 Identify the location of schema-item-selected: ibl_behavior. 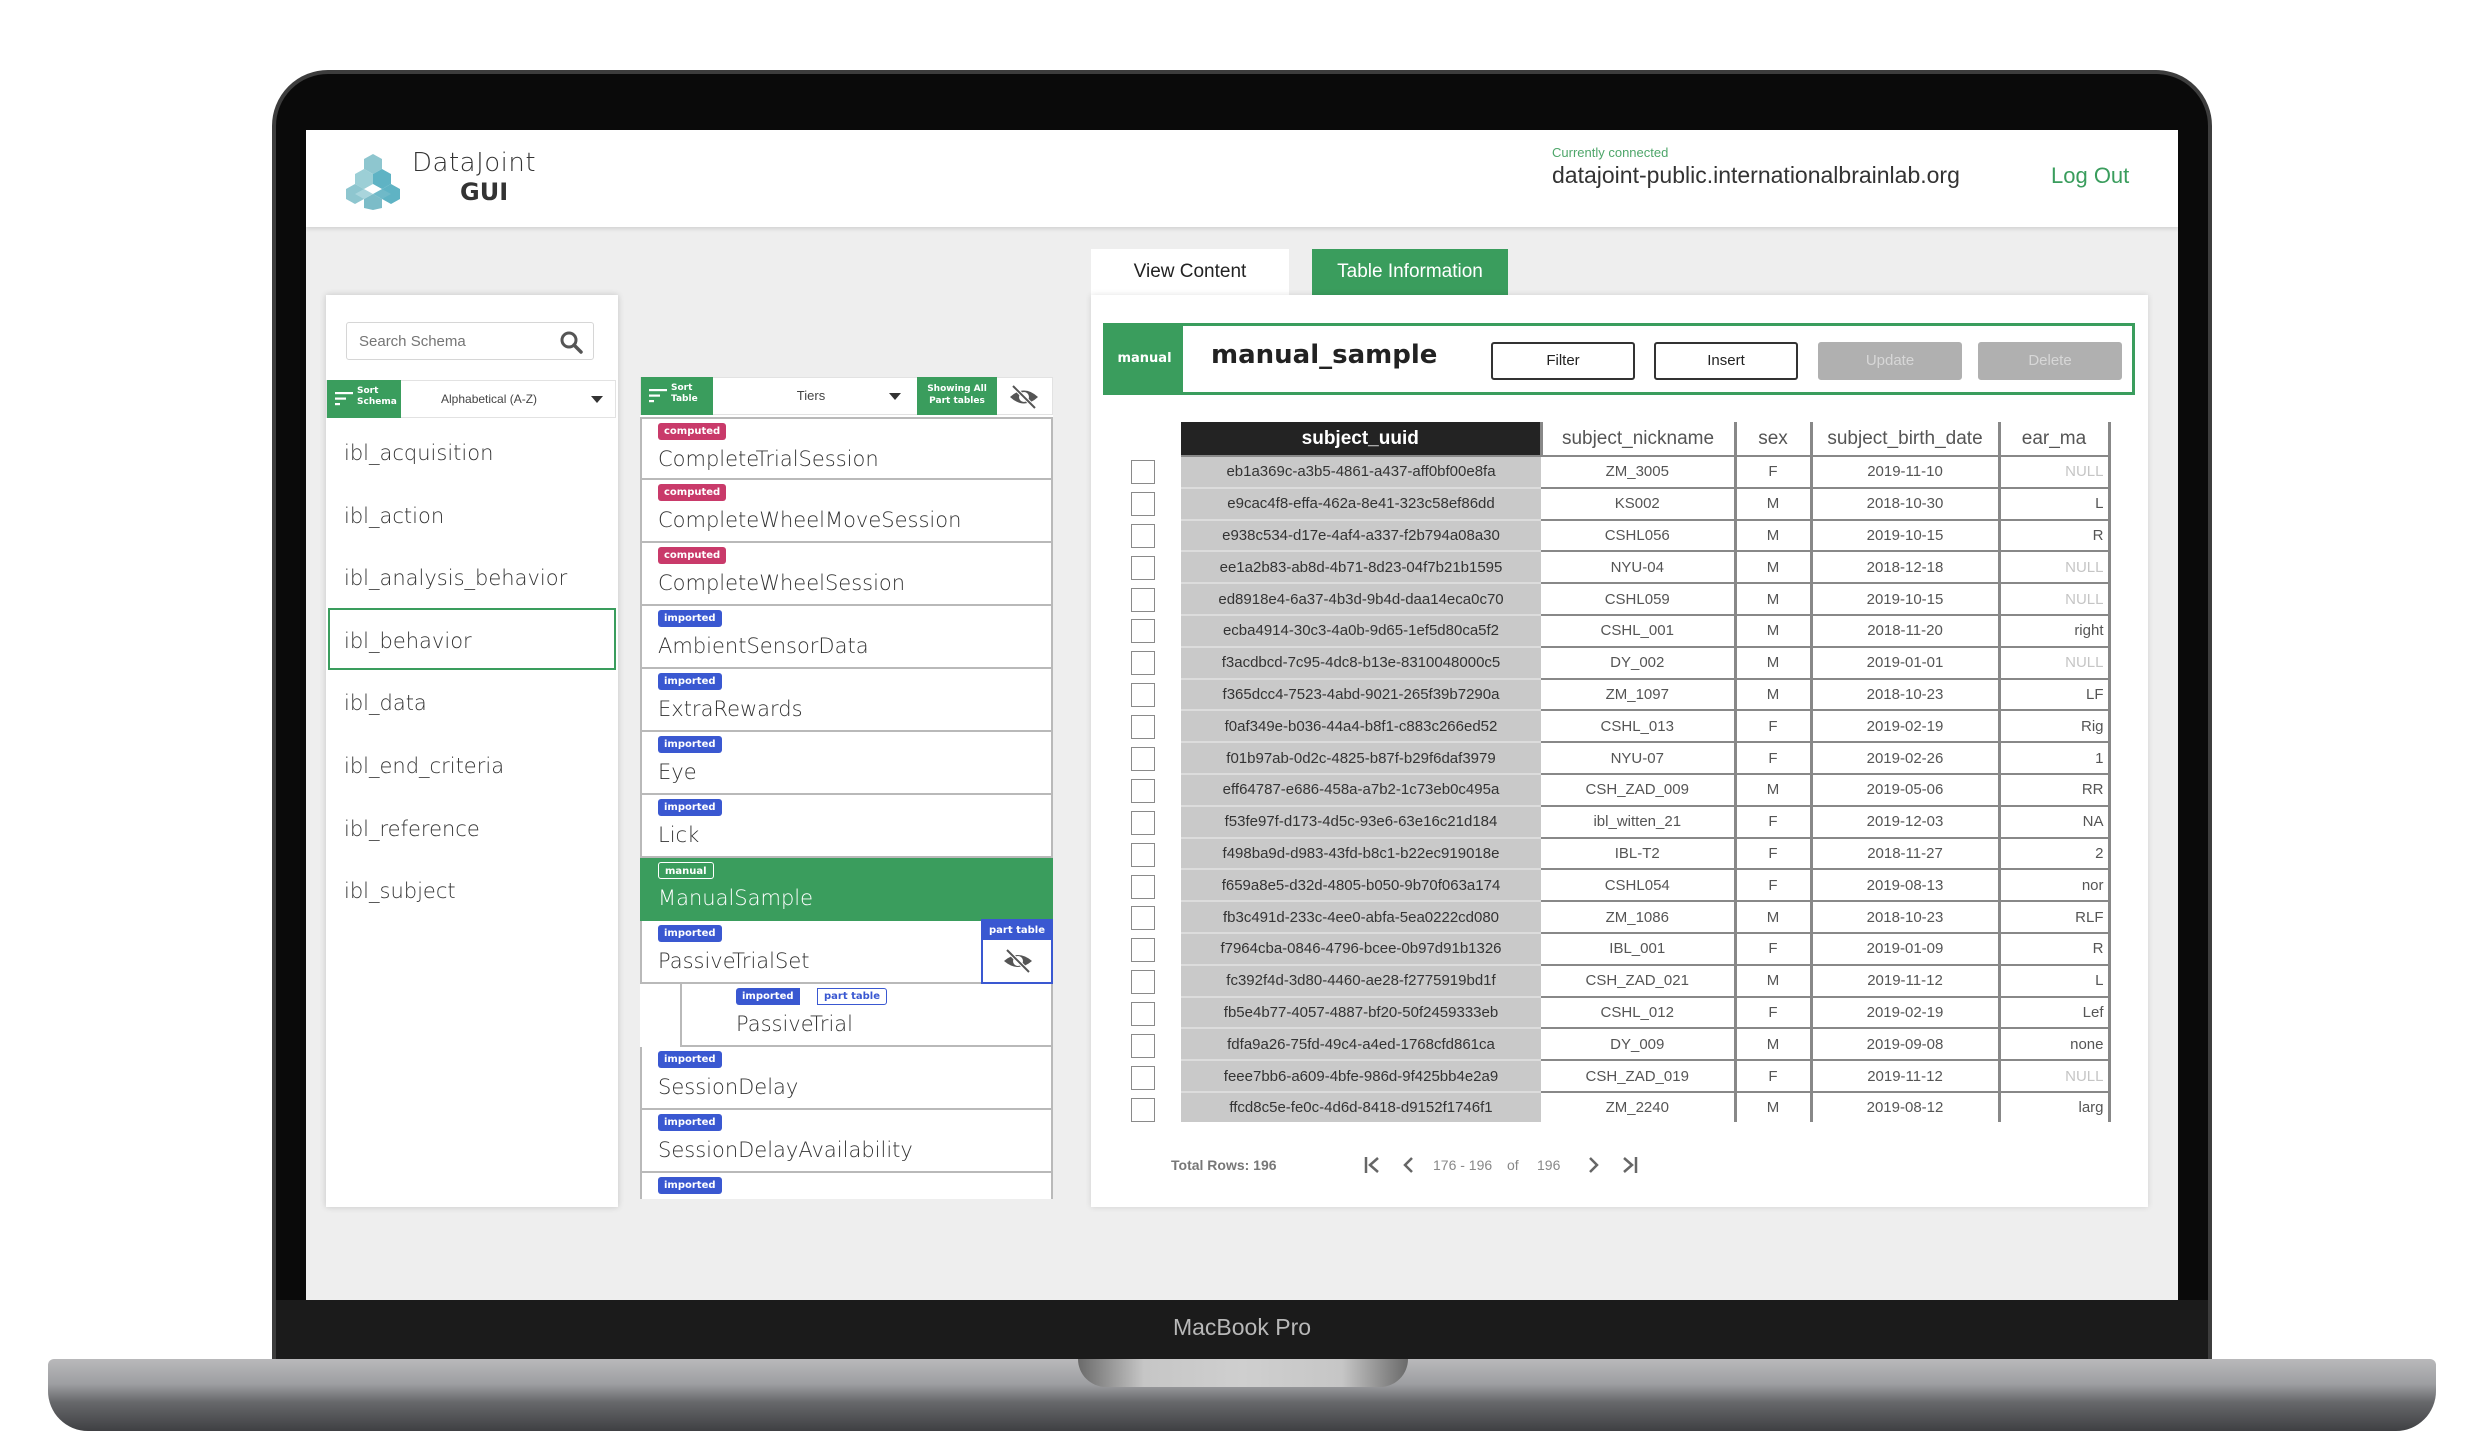
(472, 639).